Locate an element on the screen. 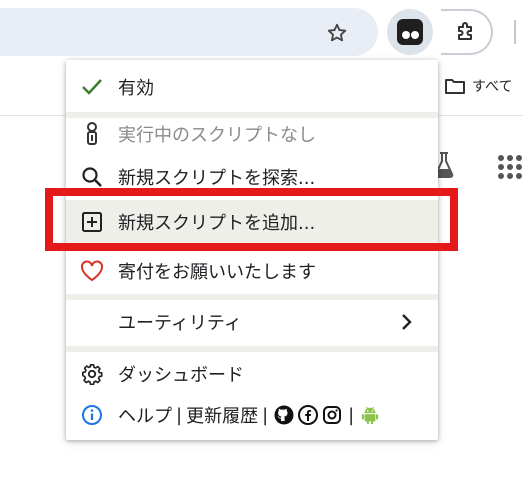  github-icon is located at coordinates (284, 415).